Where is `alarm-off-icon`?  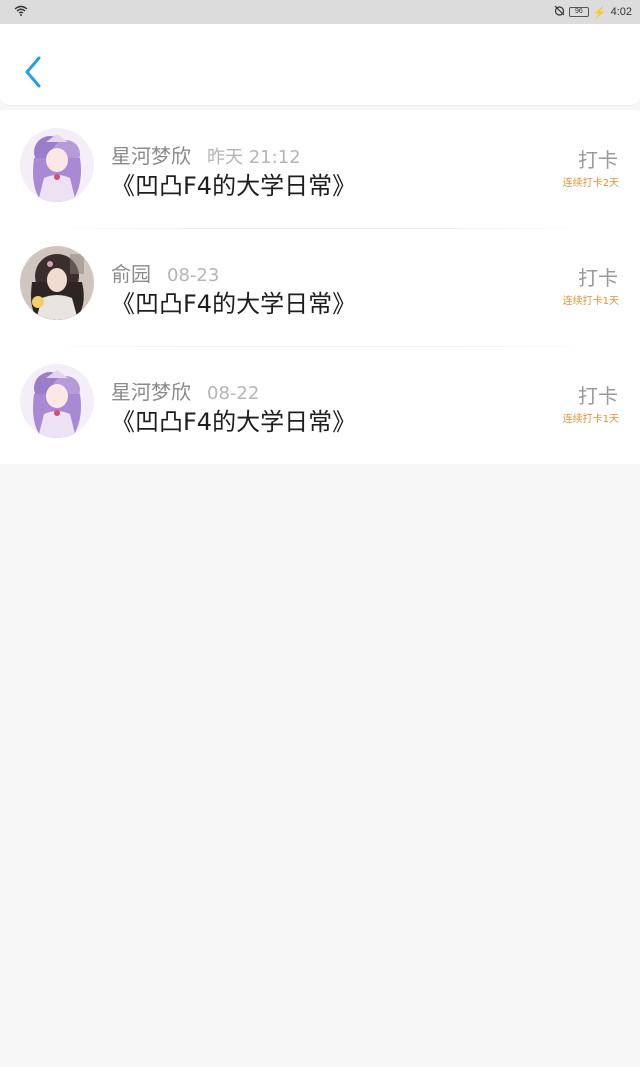 alarm-off-icon is located at coordinates (559, 12).